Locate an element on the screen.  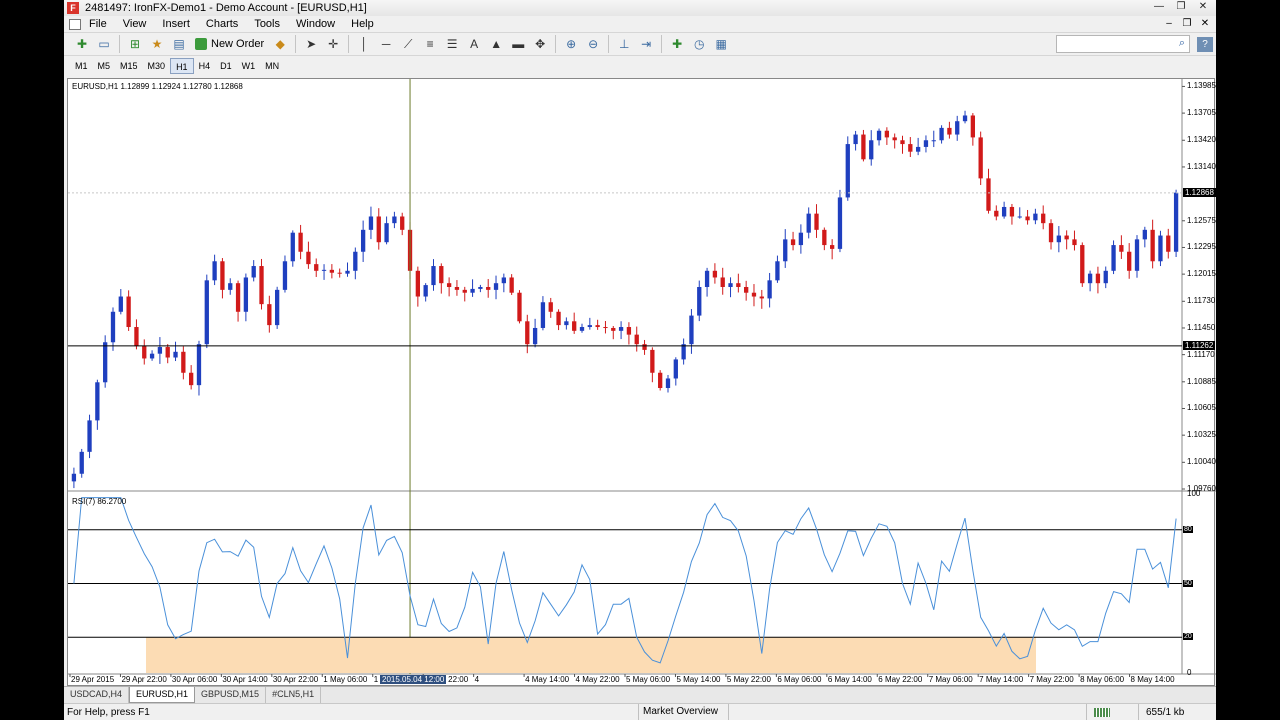
timeframe-m1: M1 is located at coordinates (81, 66).